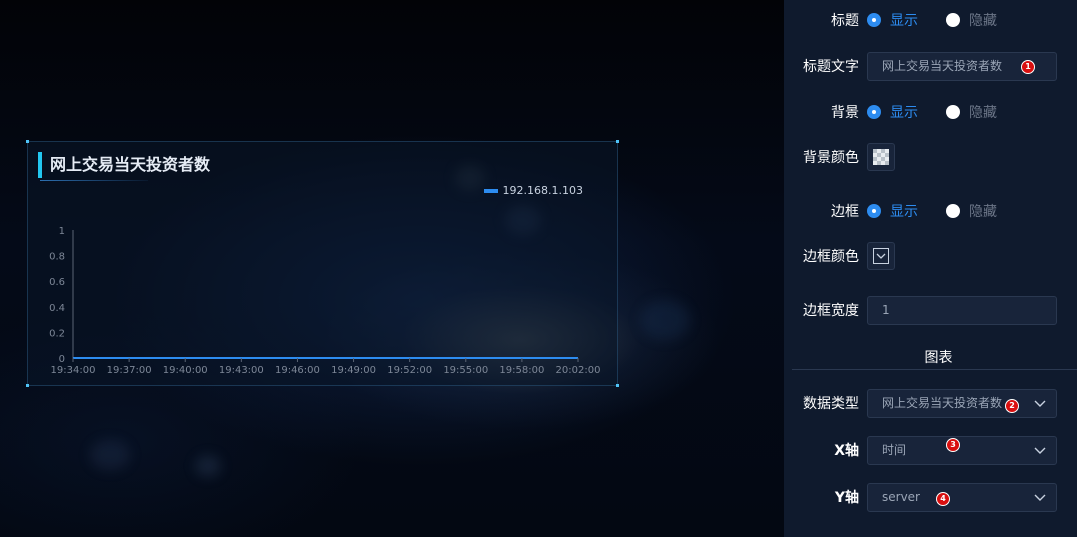  What do you see at coordinates (831, 311) in the screenshot?
I see `border-width-label: 边框宽度` at bounding box center [831, 311].